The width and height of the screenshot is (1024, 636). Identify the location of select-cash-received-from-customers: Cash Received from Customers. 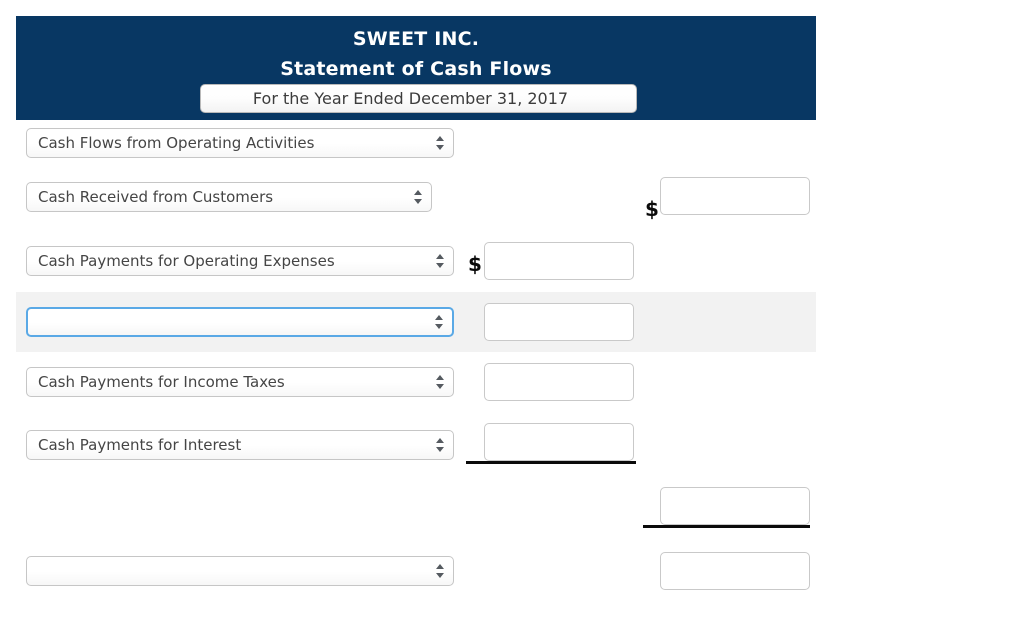
(229, 197).